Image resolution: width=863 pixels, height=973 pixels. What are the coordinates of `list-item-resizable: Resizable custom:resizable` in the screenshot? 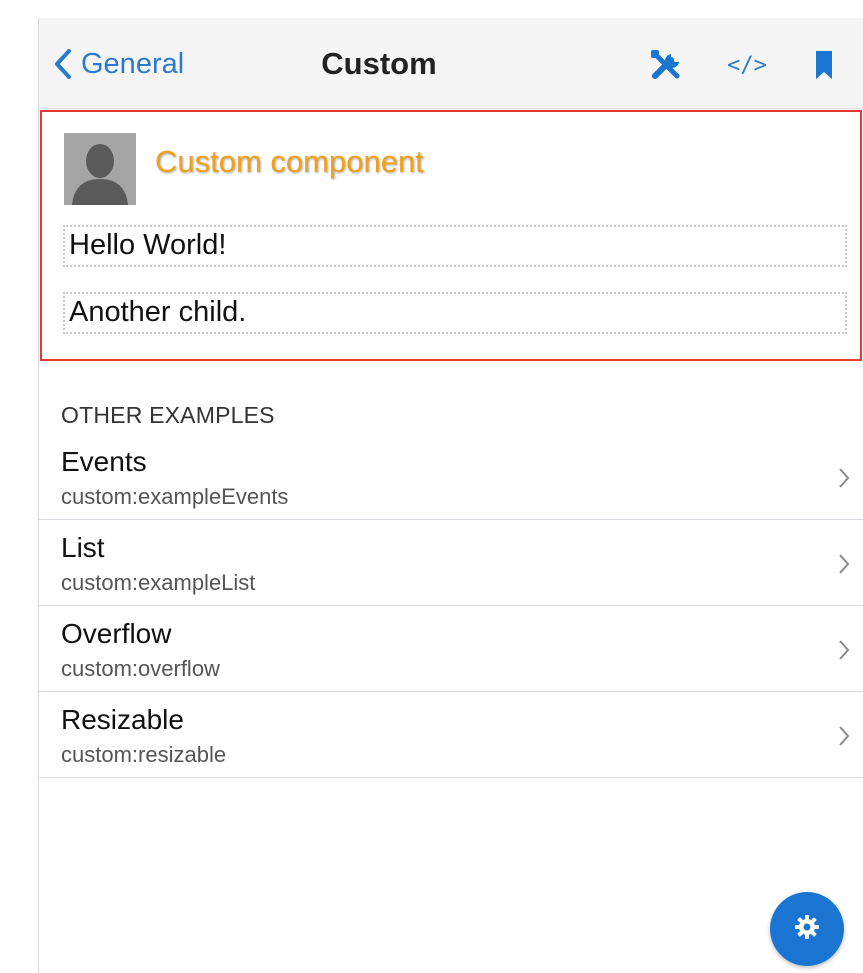 It's located at (451, 735).